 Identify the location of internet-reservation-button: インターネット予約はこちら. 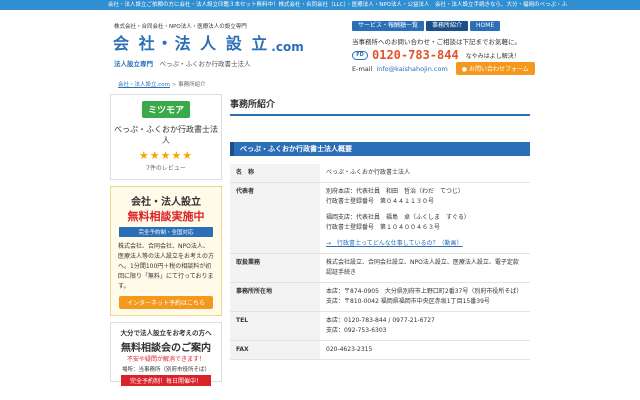
(166, 302).